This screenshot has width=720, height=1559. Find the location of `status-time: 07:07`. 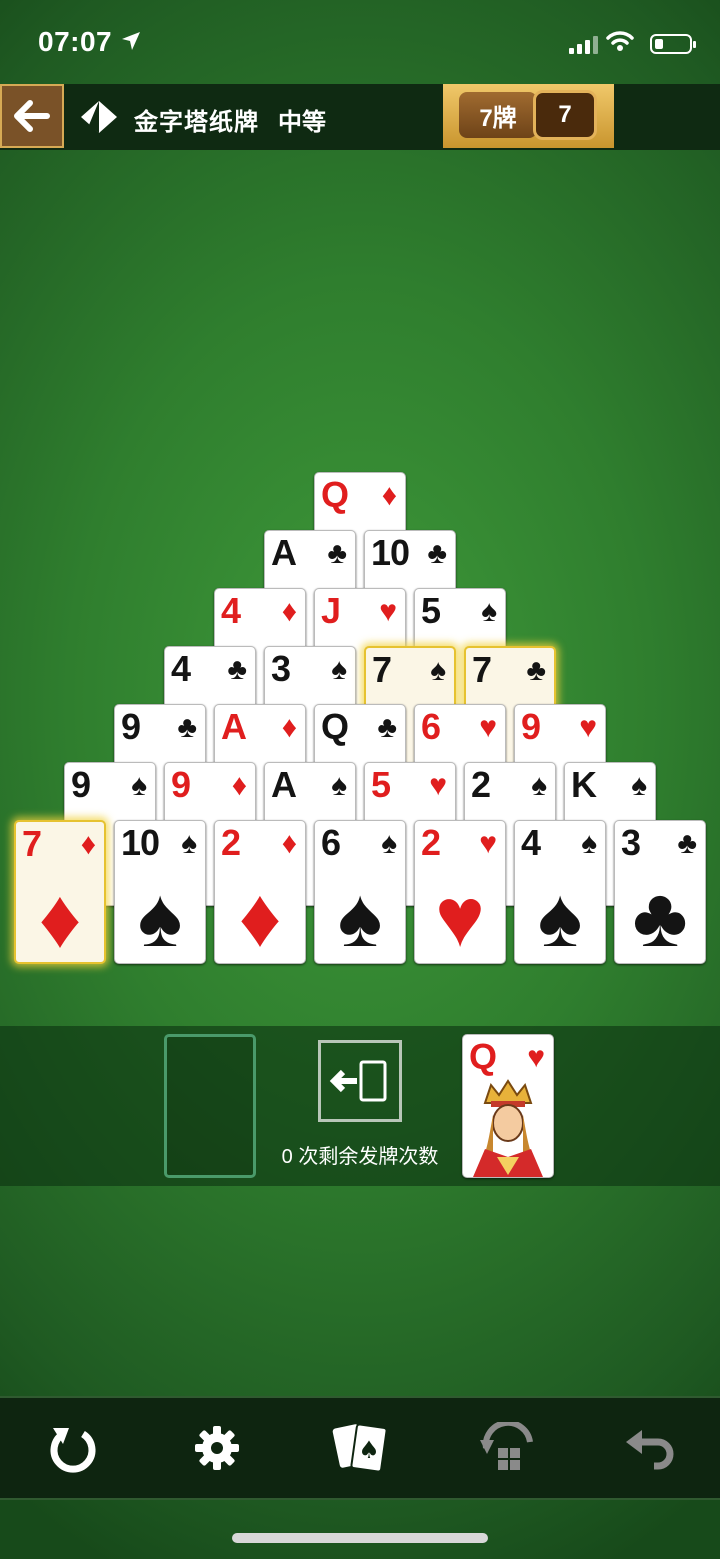

status-time: 07:07 is located at coordinates (75, 41).